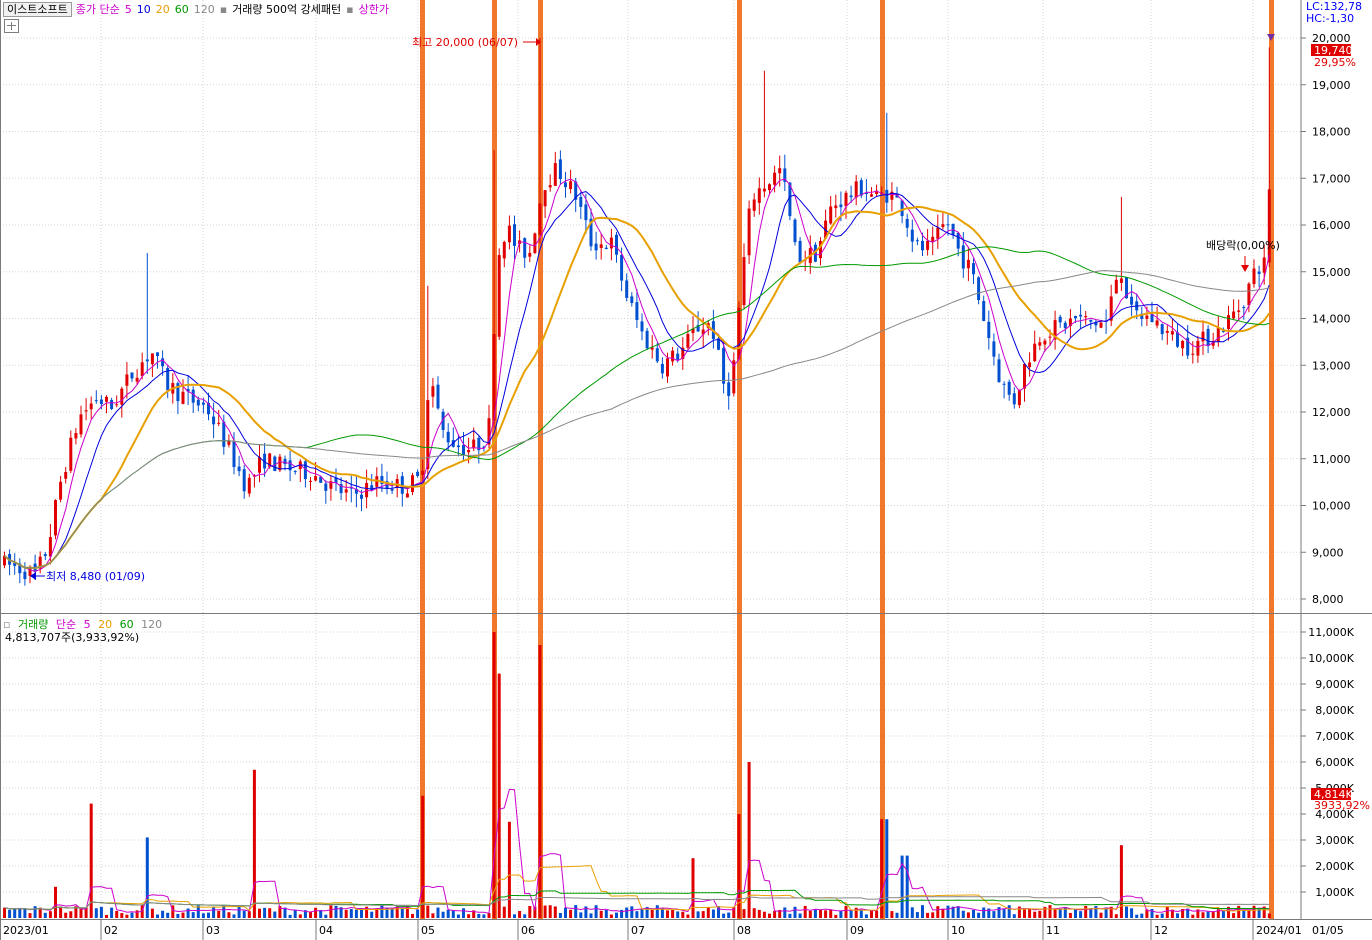 Image resolution: width=1372 pixels, height=940 pixels. I want to click on ma-legend-label: 종가 단순, so click(98, 9).